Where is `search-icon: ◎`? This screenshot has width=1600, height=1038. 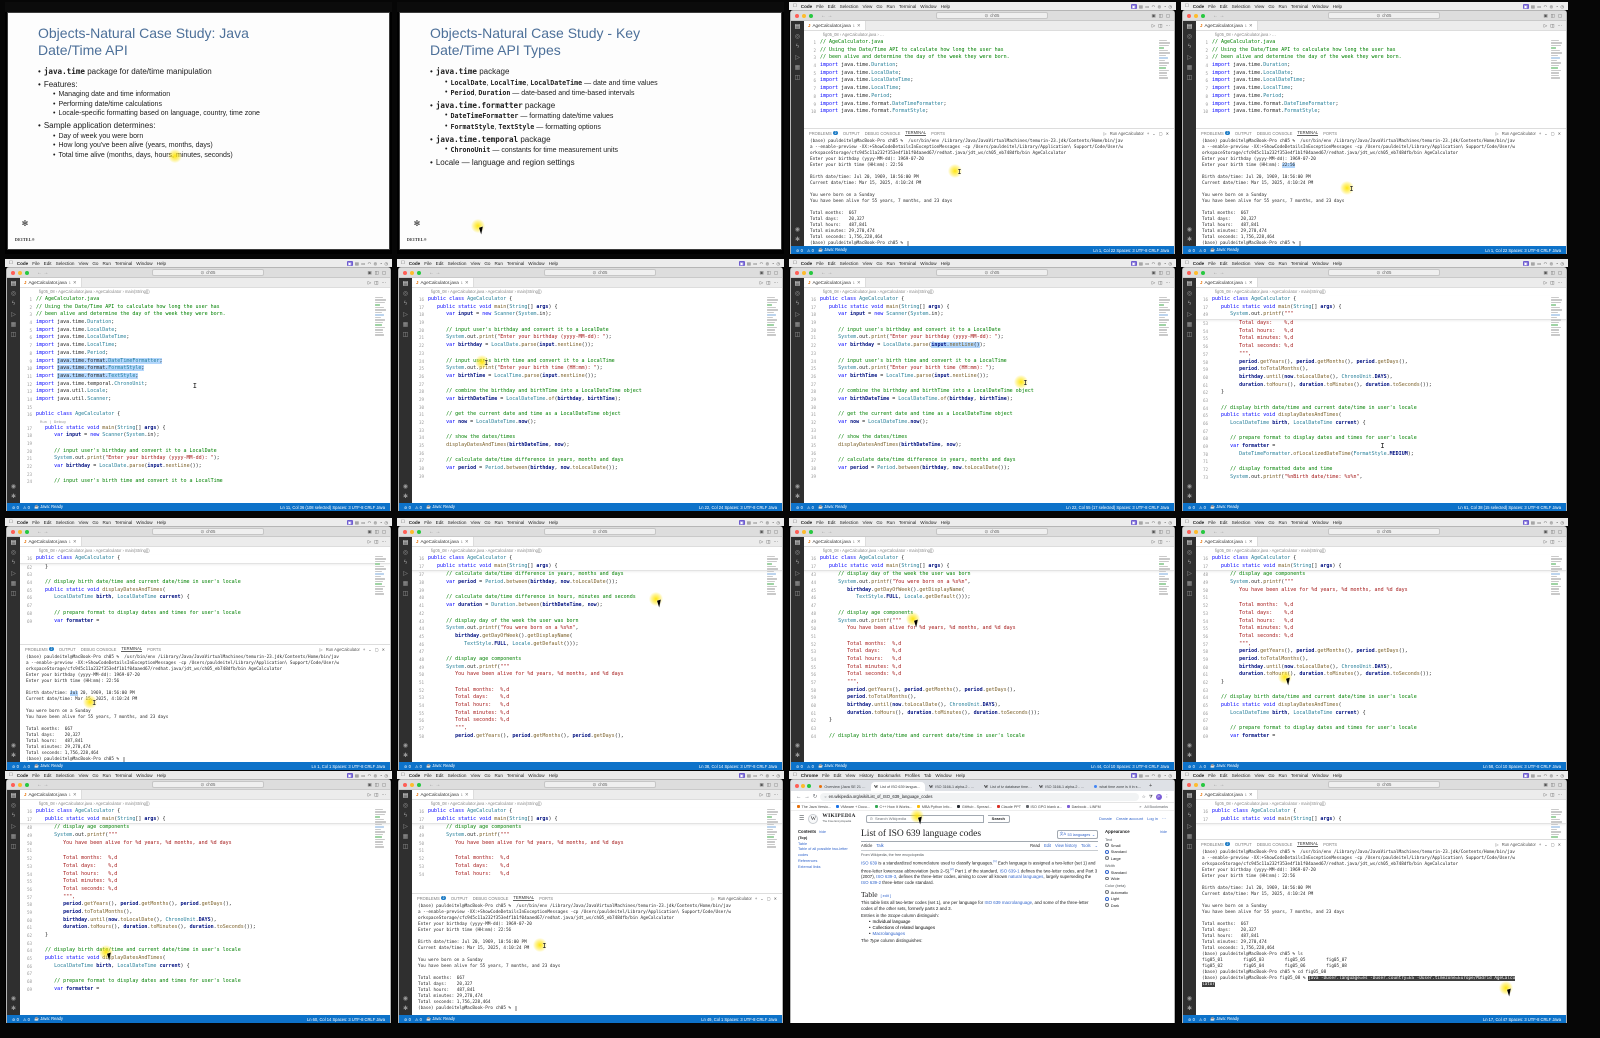
search-icon: ◎ is located at coordinates (797, 553).